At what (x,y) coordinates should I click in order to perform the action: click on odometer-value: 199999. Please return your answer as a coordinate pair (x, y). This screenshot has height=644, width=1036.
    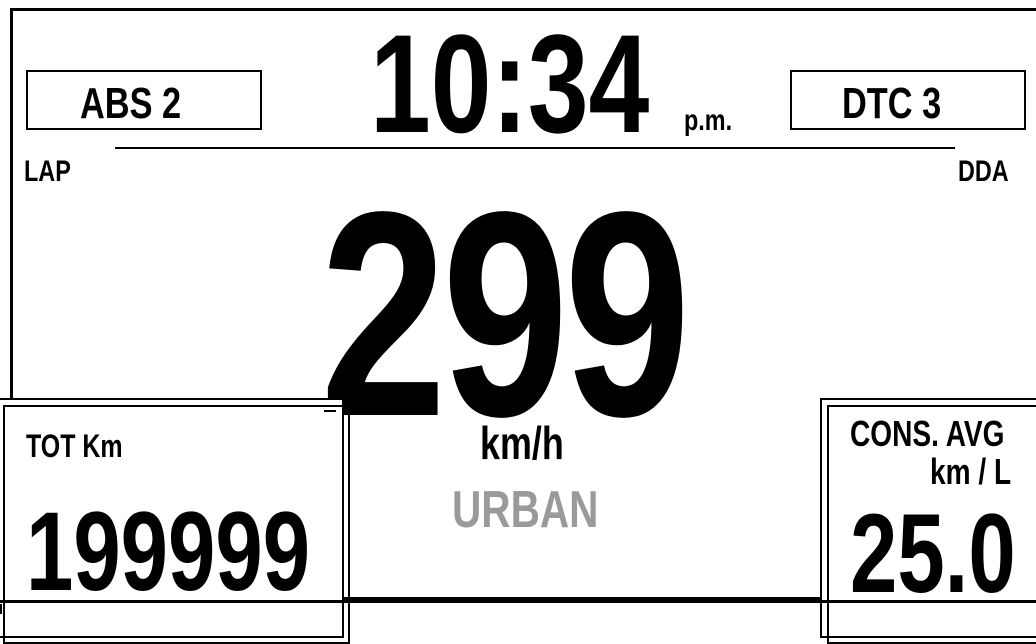
    Looking at the image, I should click on (168, 551).